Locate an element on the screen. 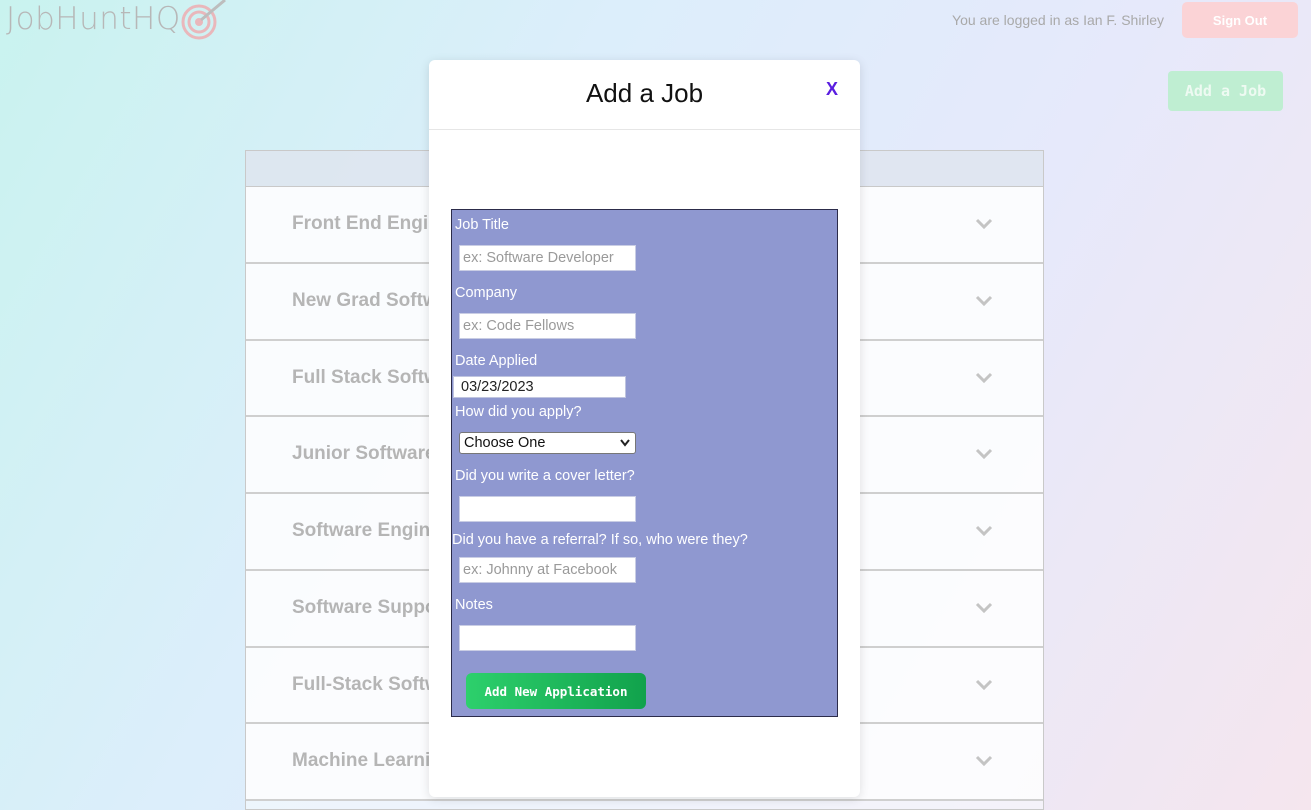  job-title: Front End Engi is located at coordinates (360, 223).